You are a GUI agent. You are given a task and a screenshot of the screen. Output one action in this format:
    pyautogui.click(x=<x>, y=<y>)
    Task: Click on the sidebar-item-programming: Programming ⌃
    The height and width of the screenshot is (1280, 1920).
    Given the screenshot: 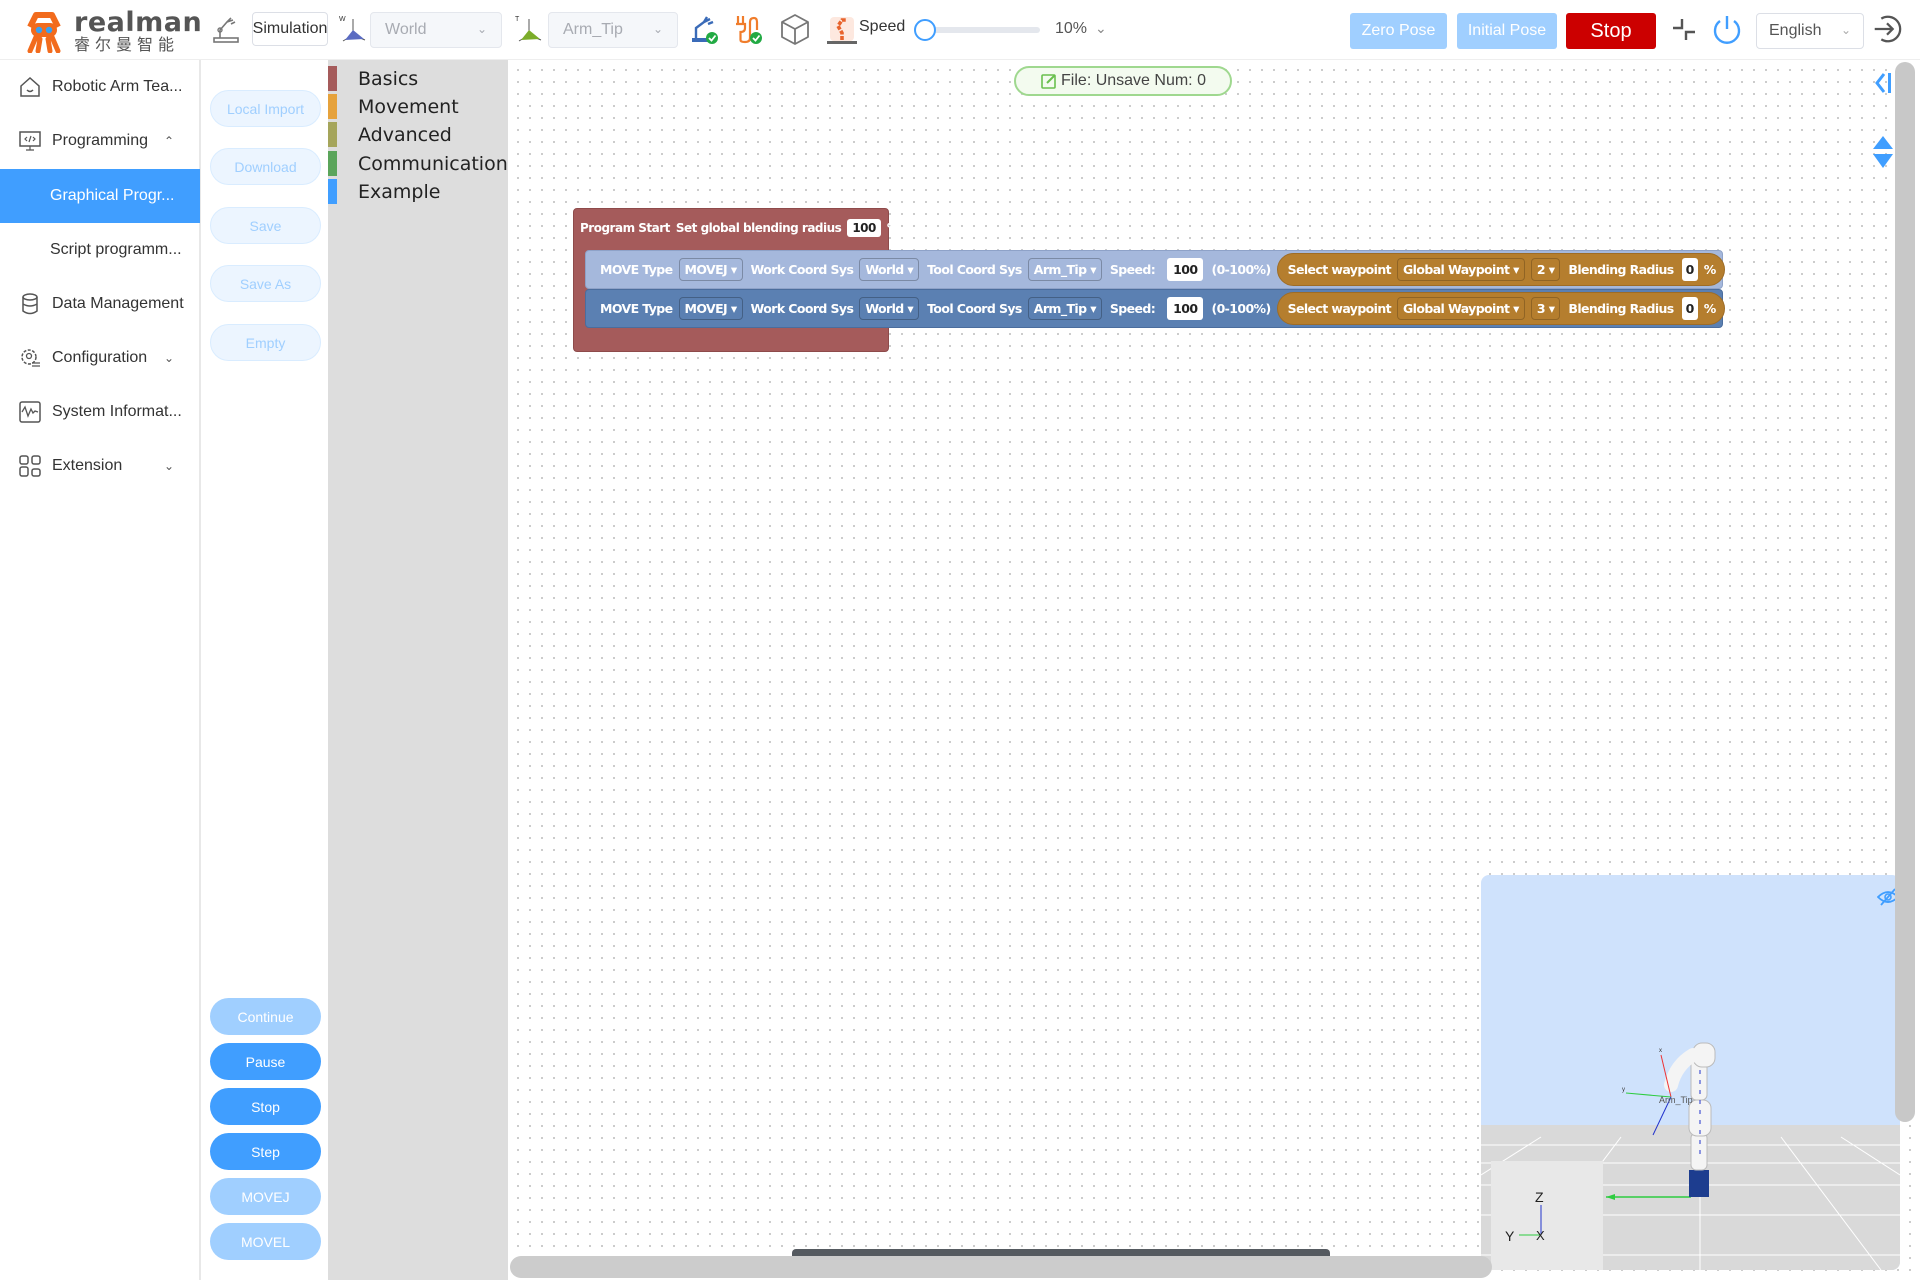 What is the action you would take?
    pyautogui.click(x=100, y=141)
    